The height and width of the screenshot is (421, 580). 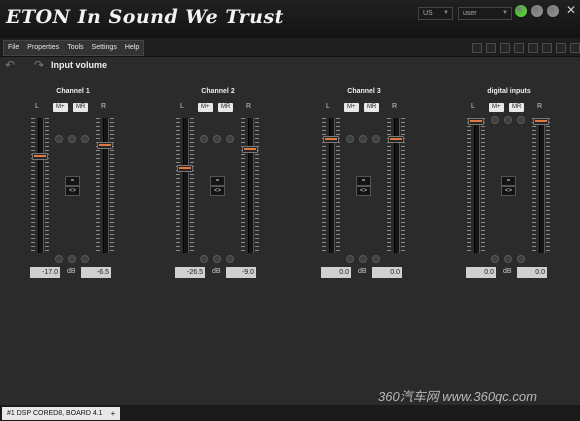 What do you see at coordinates (113, 413) in the screenshot?
I see `add-tab-button: +` at bounding box center [113, 413].